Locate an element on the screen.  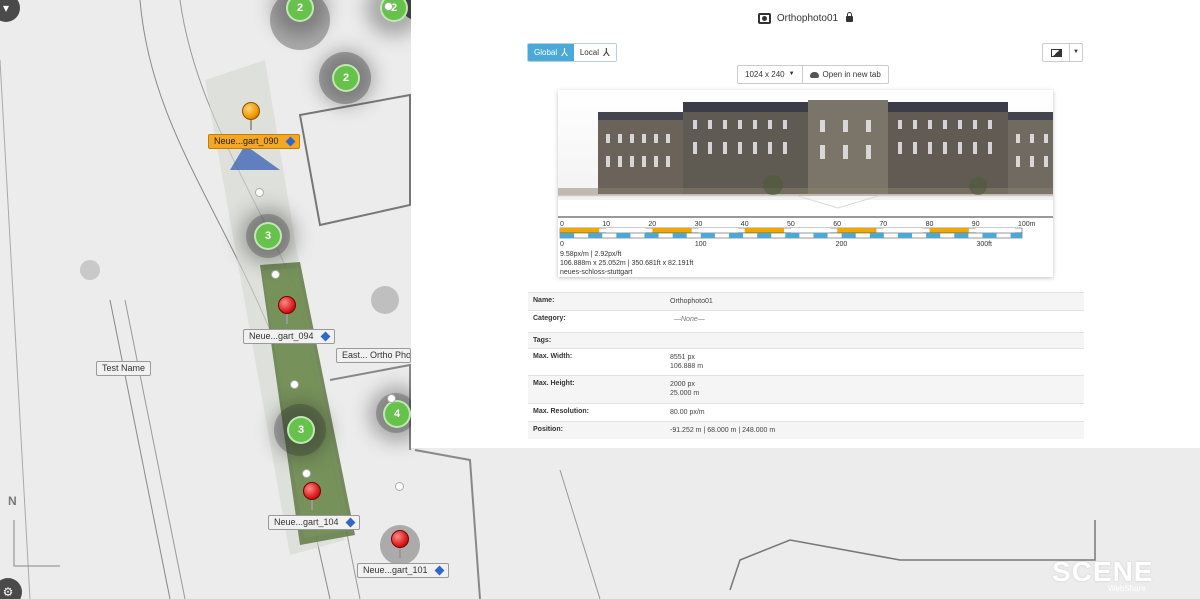
scale-tick-label-metric: 0 is located at coordinates (562, 224).